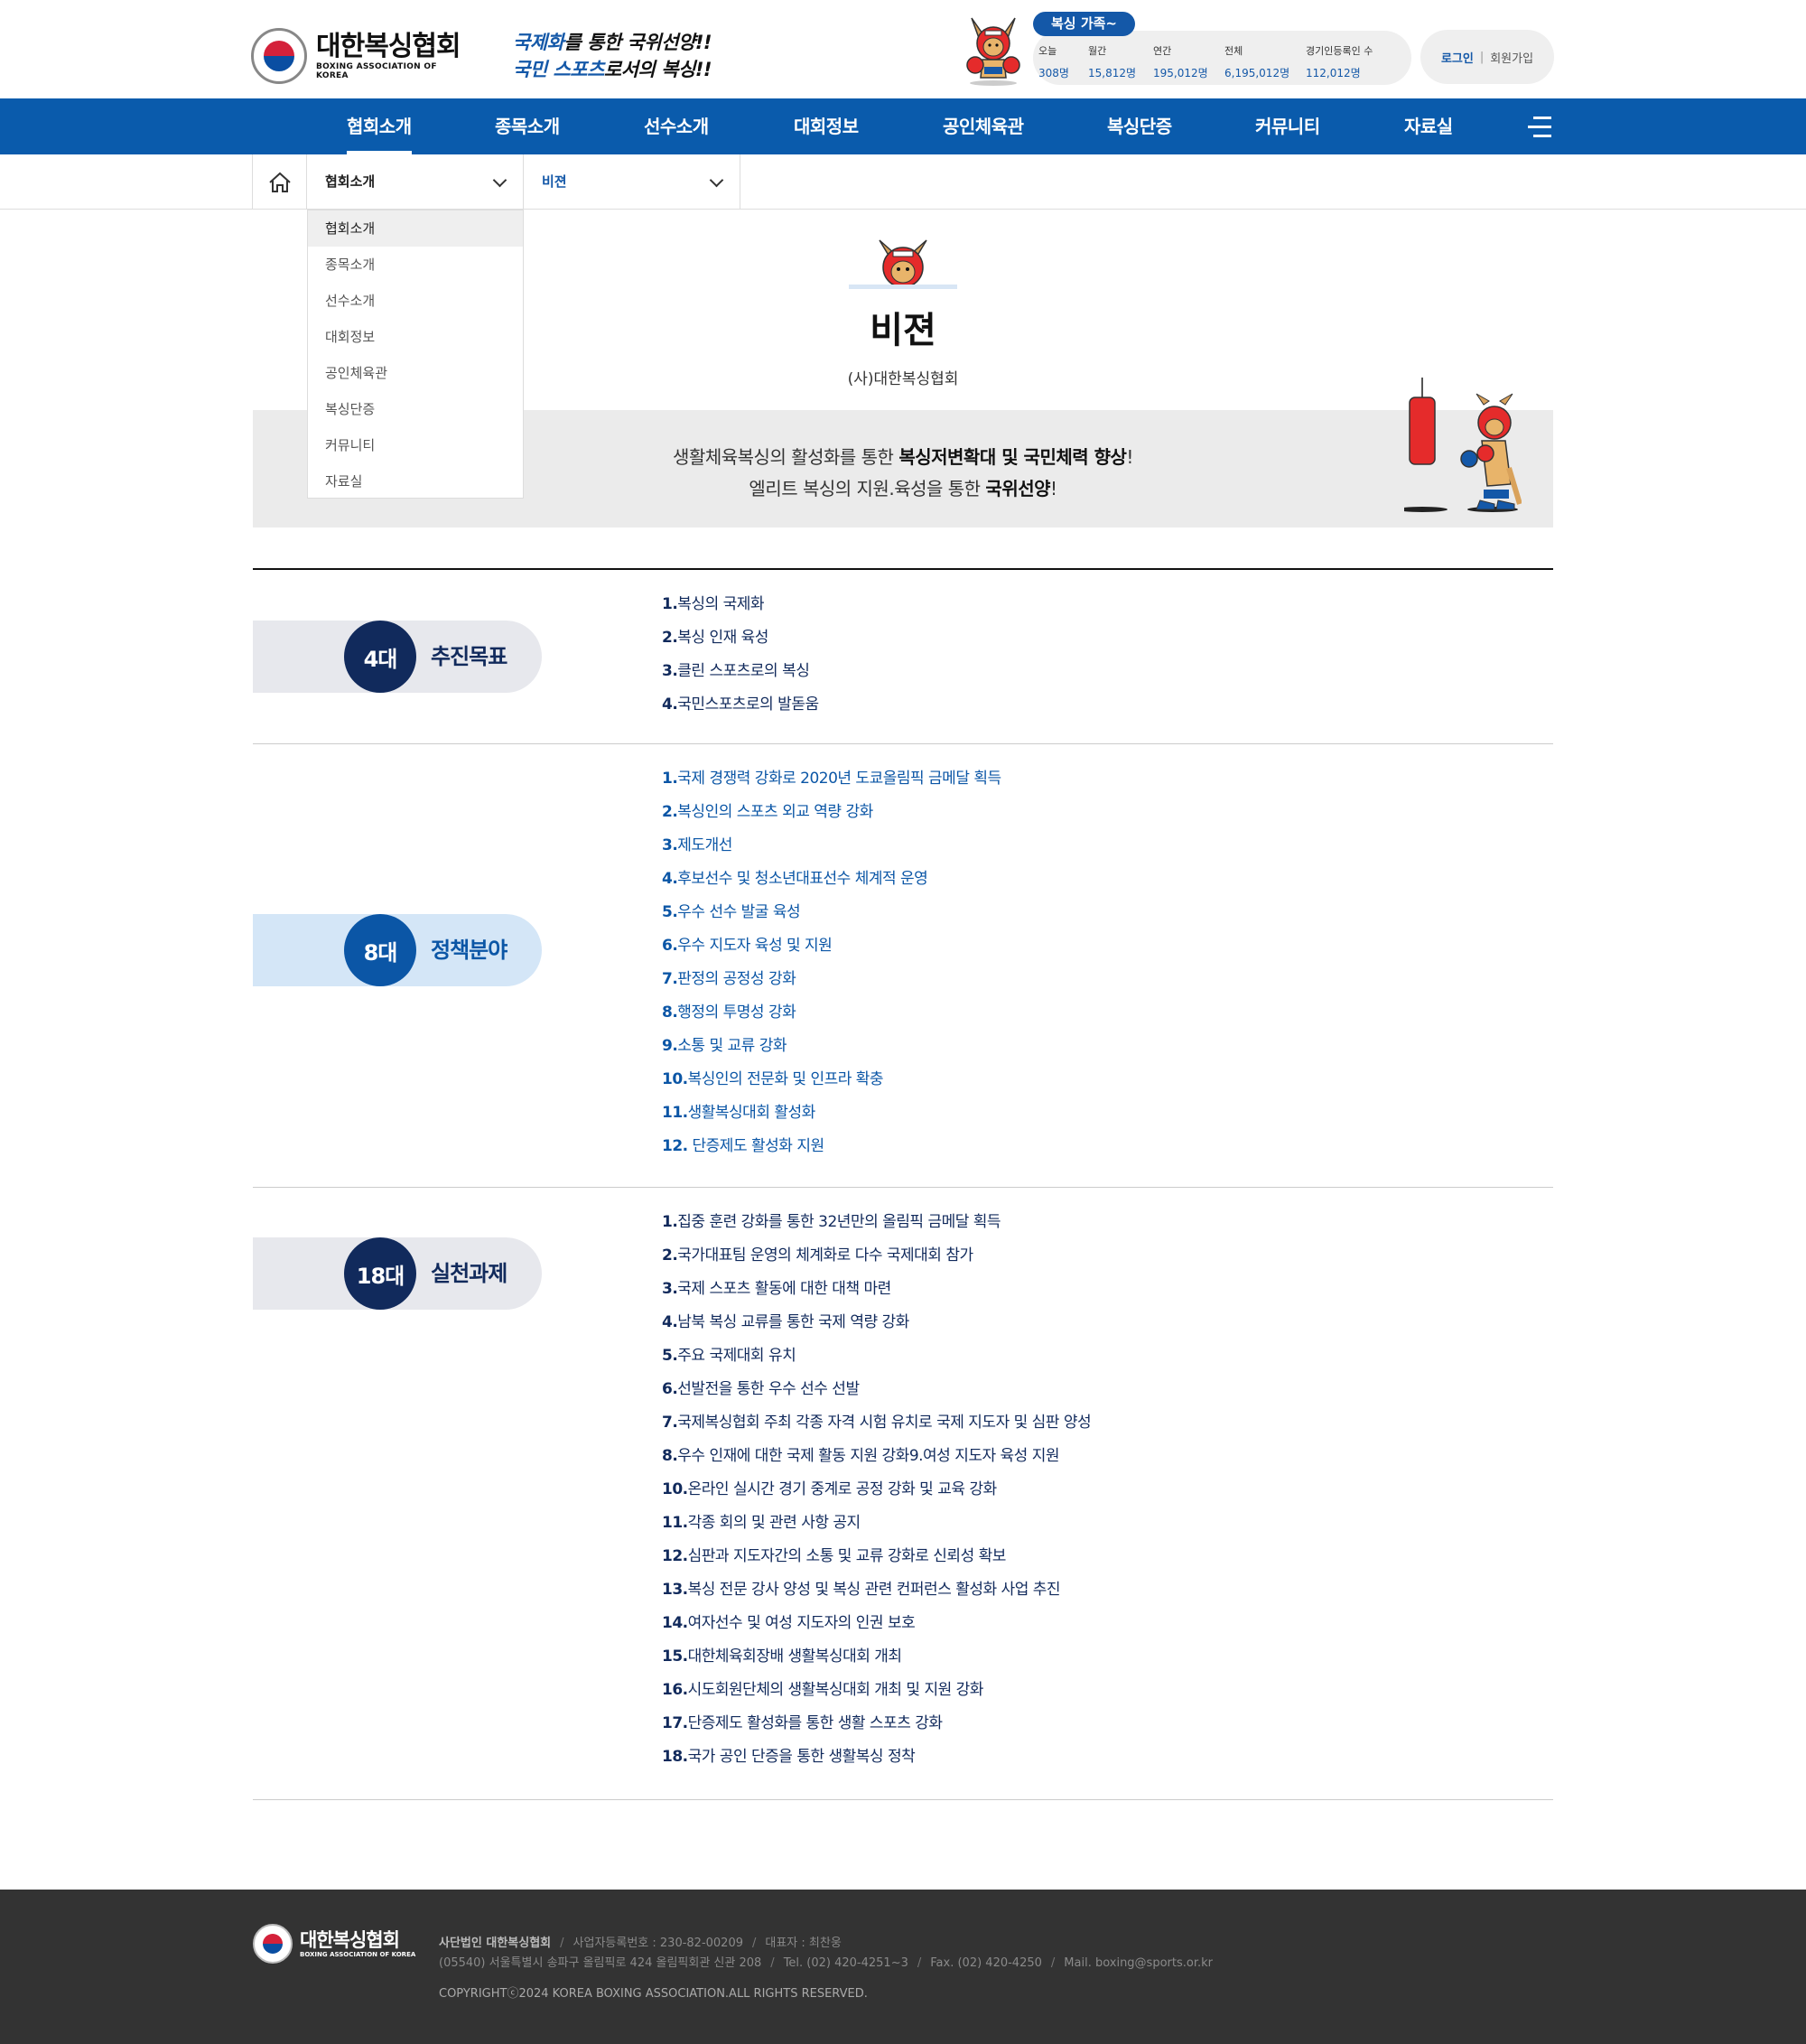 This screenshot has width=1806, height=2044. I want to click on list-item: 4.후보선수 및 청소년대표선수 체계적 운영, so click(795, 879).